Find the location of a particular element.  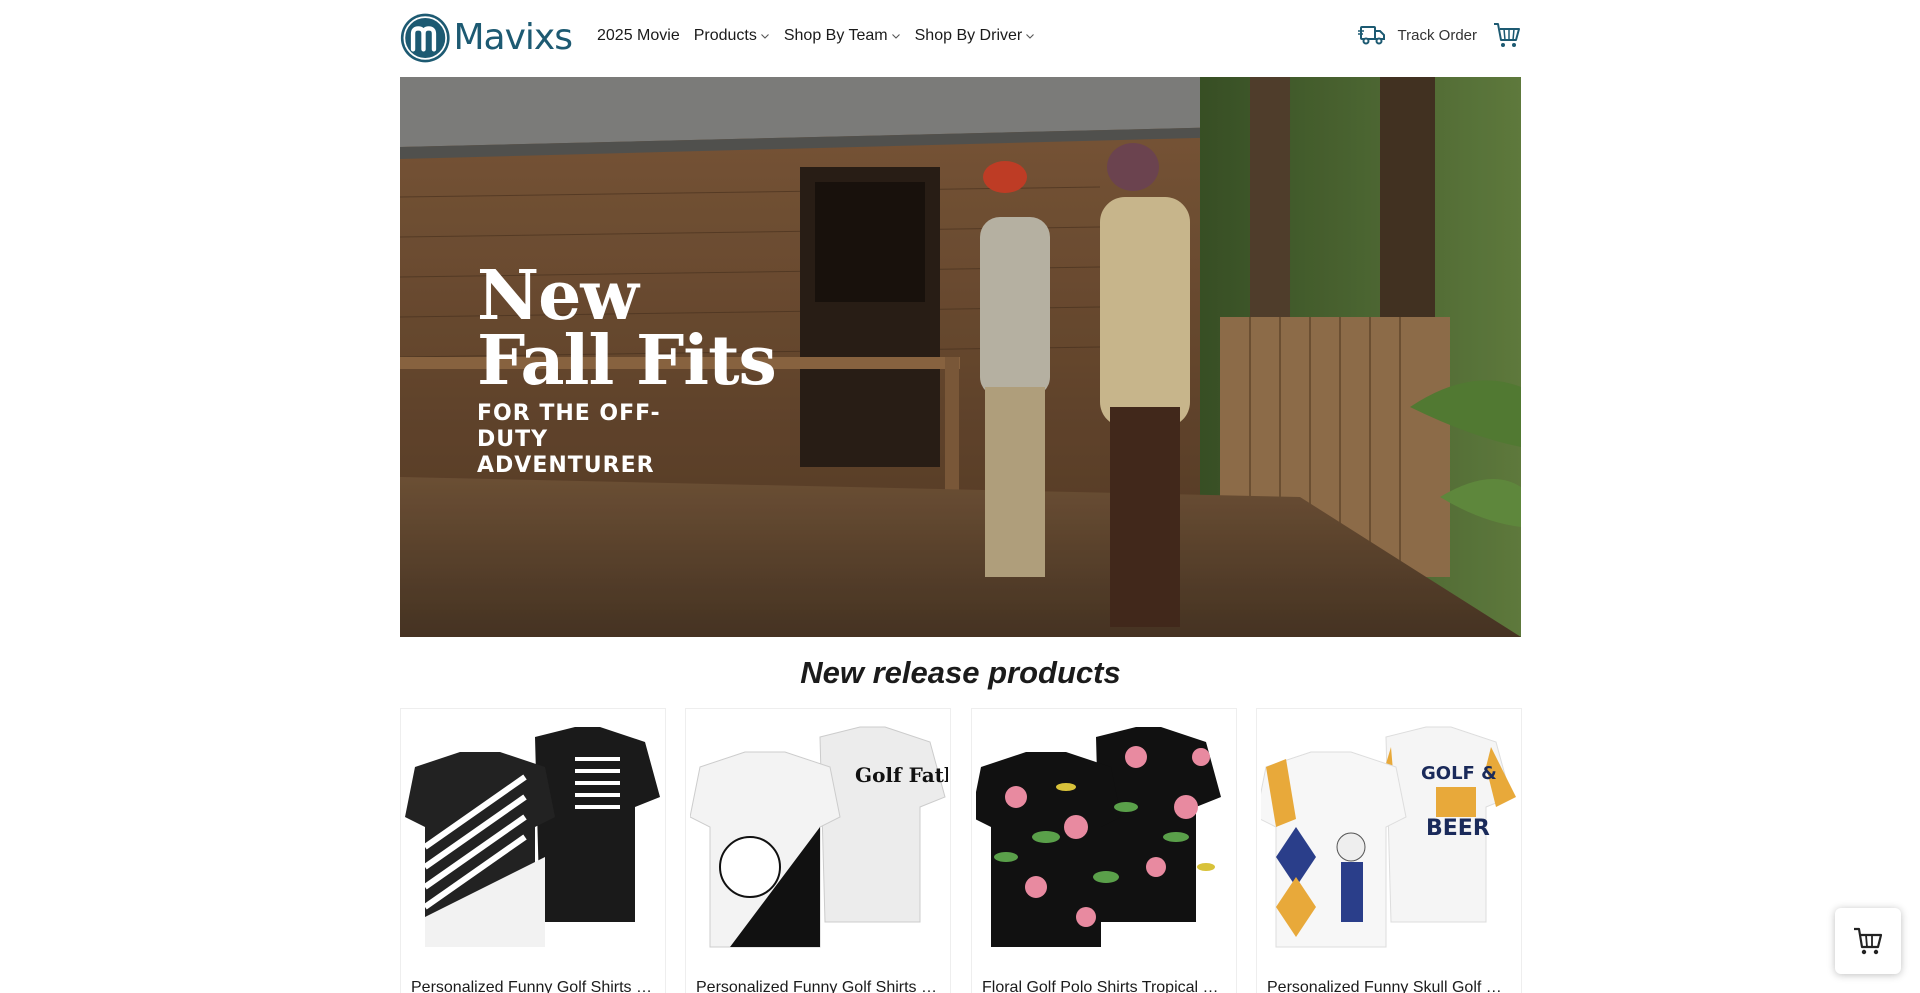

track-order-link: Track Order is located at coordinates (1437, 35).